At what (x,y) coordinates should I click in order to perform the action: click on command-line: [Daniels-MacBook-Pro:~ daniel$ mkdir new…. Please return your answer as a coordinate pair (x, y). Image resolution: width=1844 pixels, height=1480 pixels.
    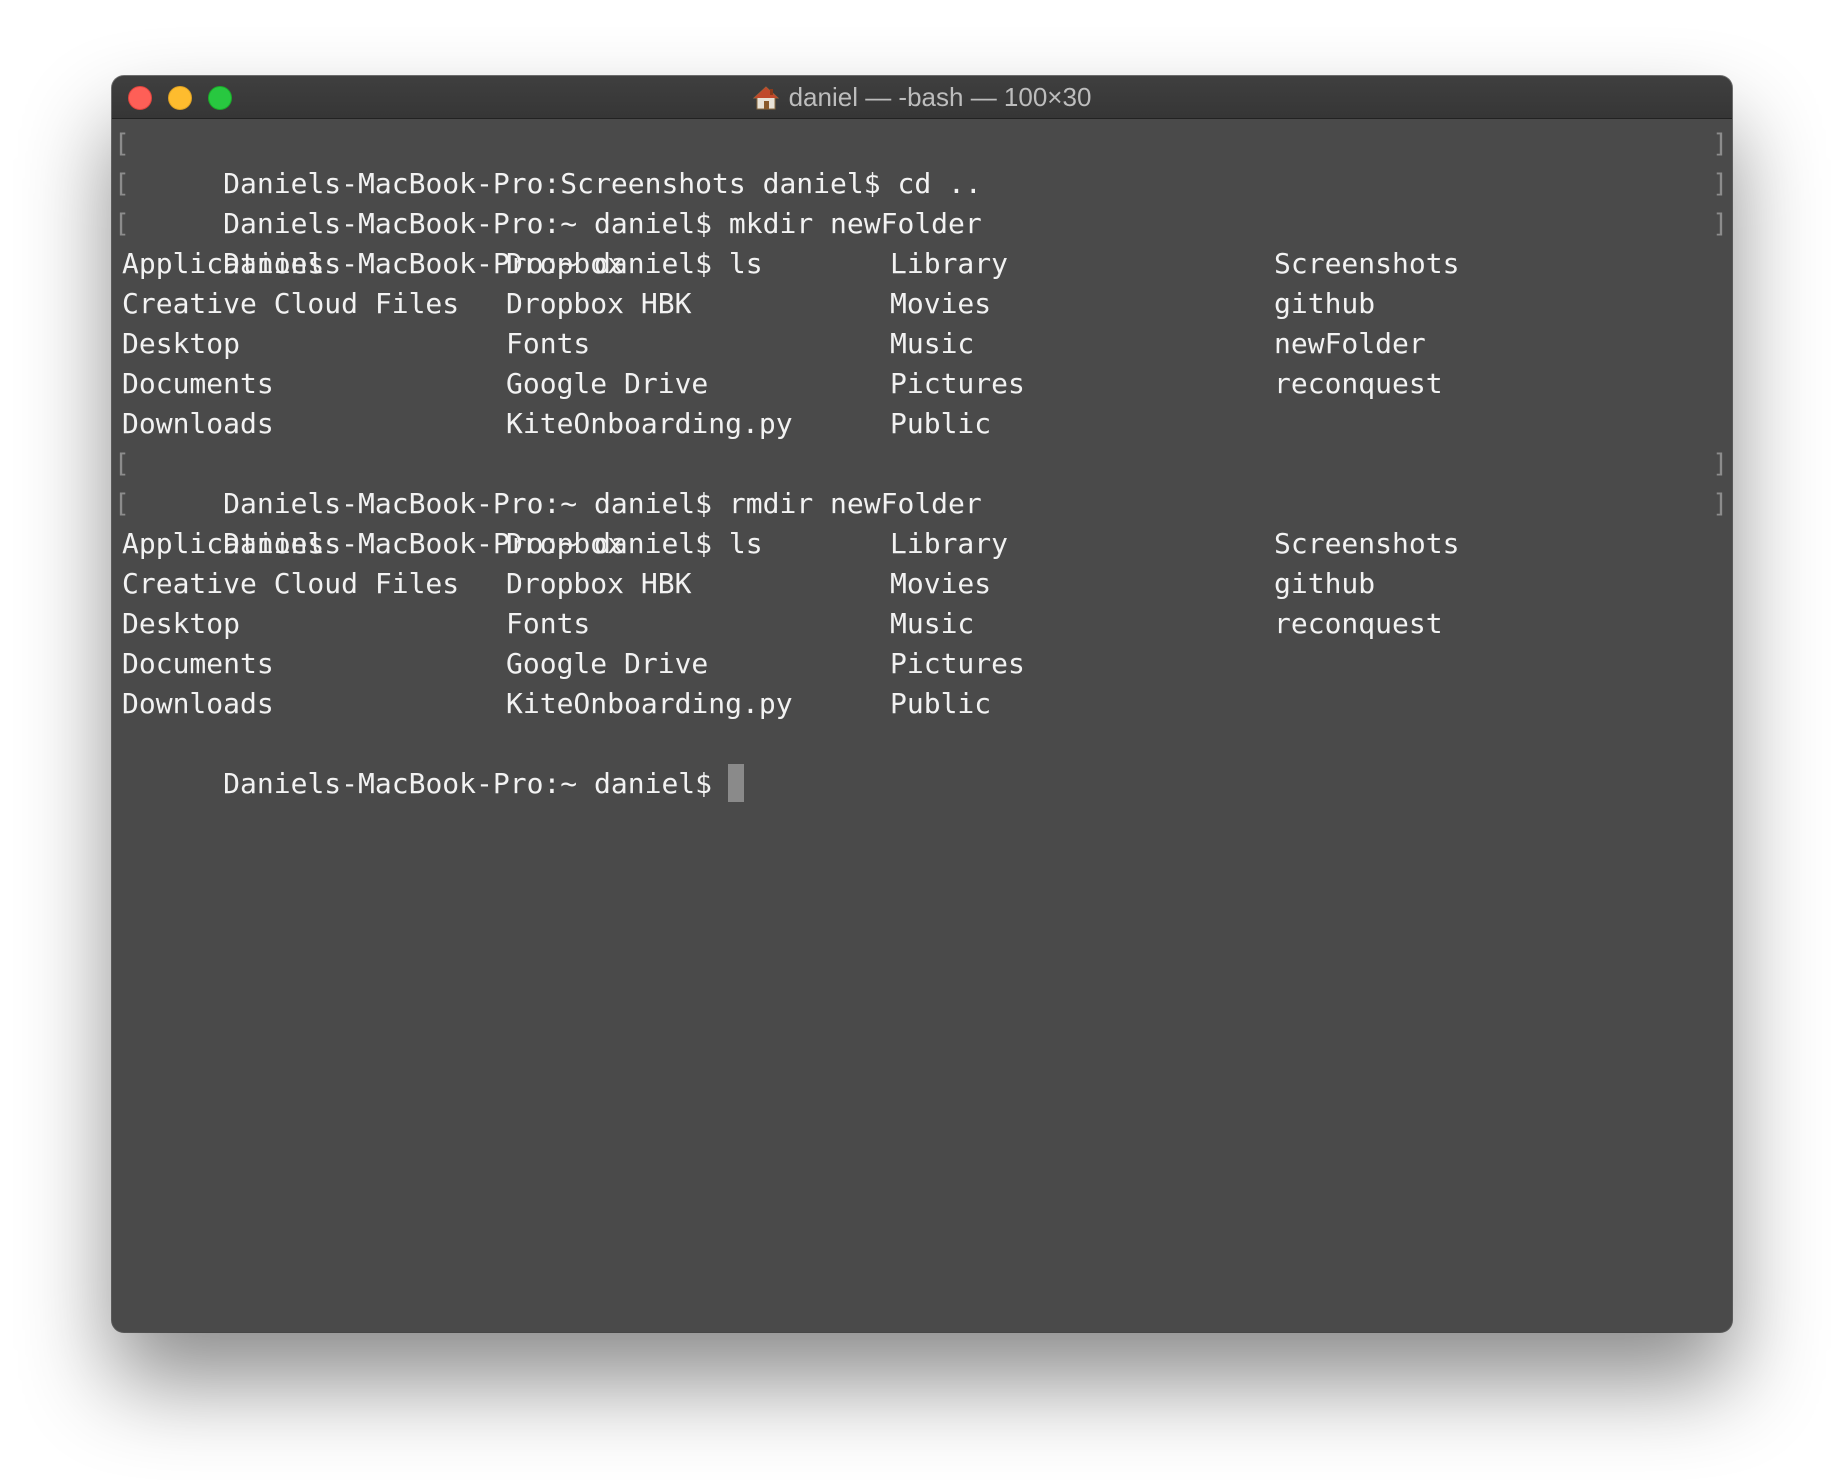
    Looking at the image, I should click on (921, 202).